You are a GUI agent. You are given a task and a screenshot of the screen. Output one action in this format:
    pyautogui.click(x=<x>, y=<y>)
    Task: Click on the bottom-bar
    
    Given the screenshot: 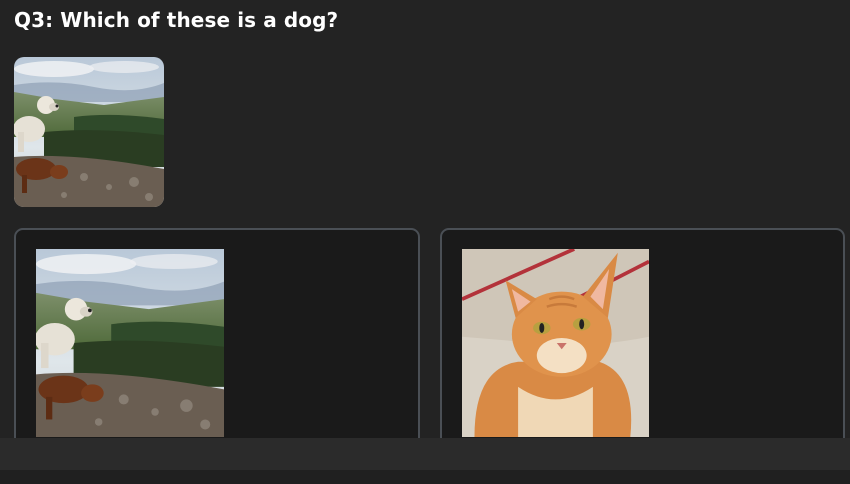 What is the action you would take?
    pyautogui.click(x=425, y=454)
    